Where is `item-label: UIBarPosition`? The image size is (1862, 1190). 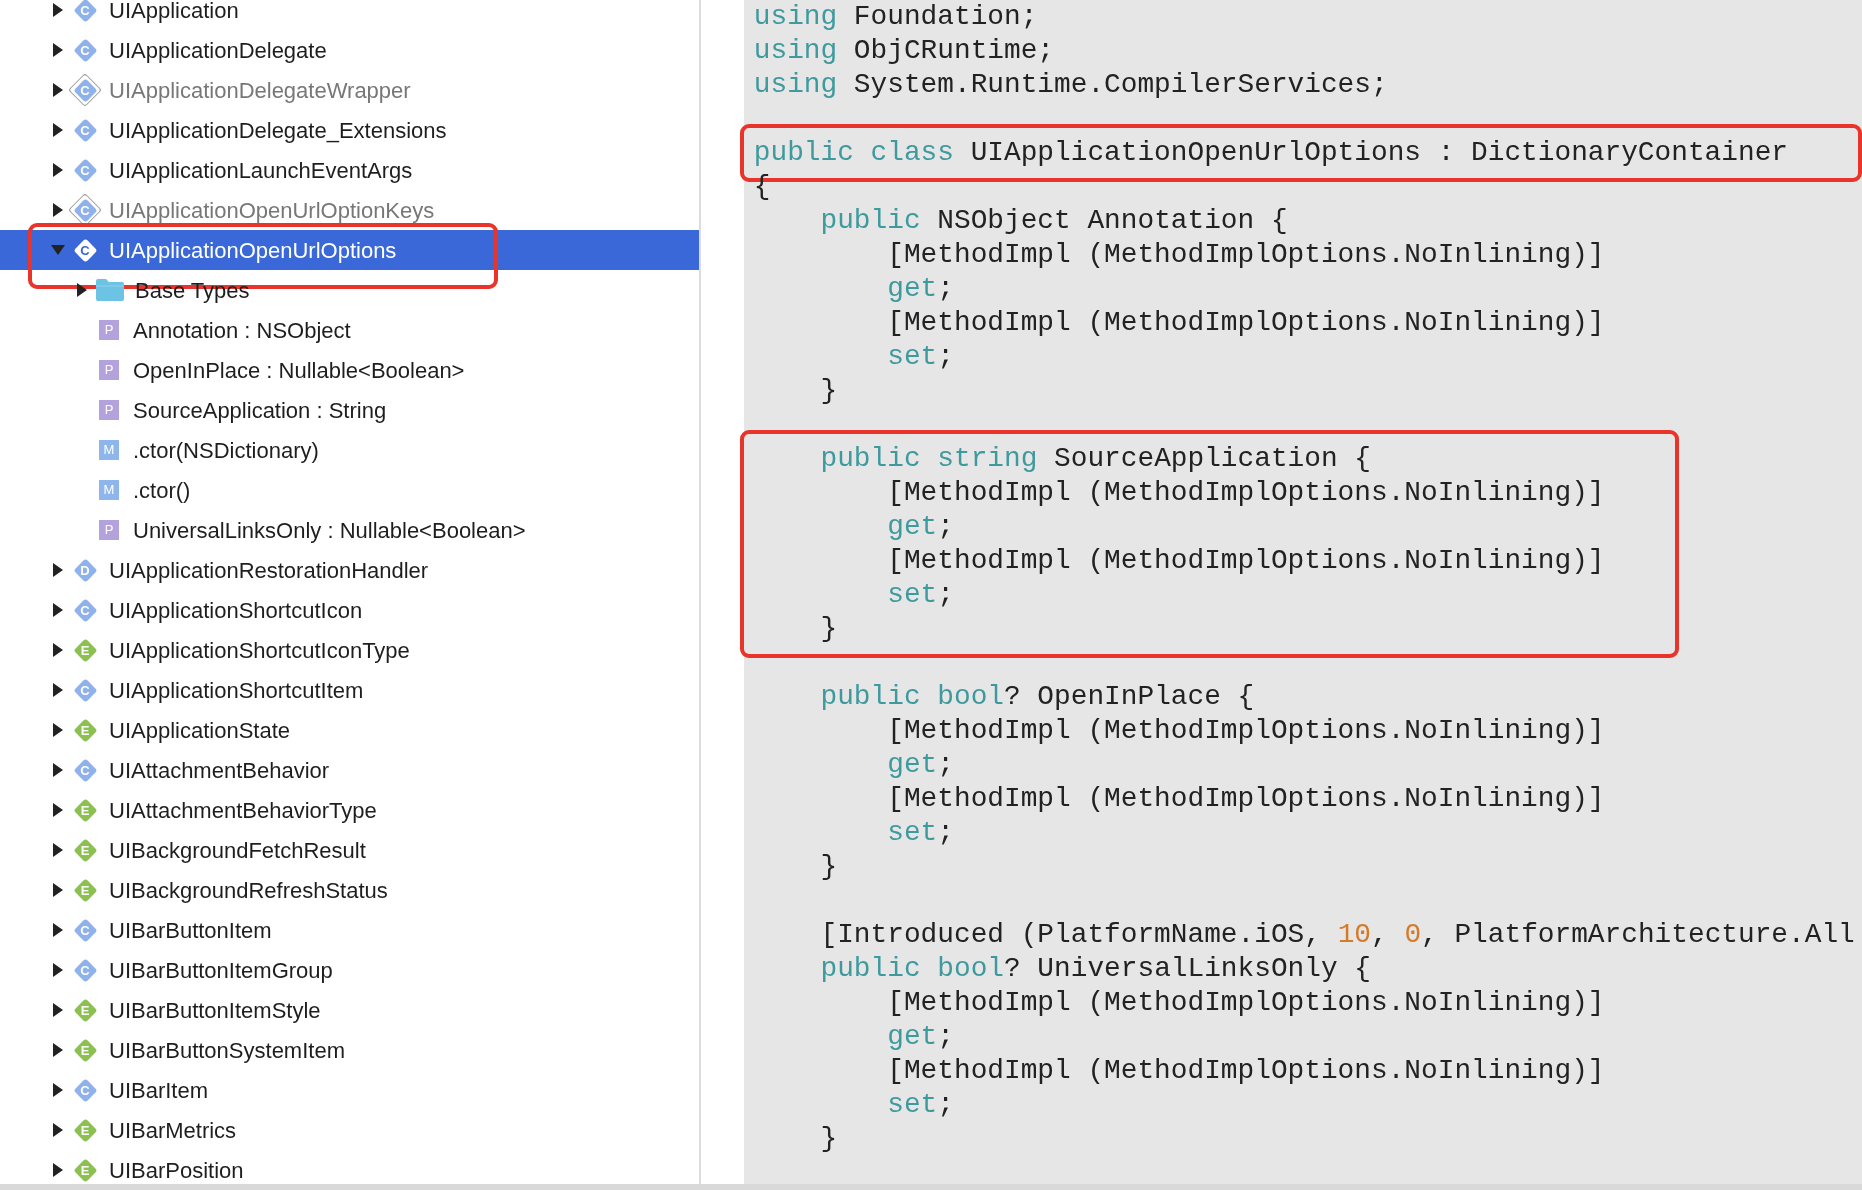
item-label: UIBarPosition is located at coordinates (176, 1170).